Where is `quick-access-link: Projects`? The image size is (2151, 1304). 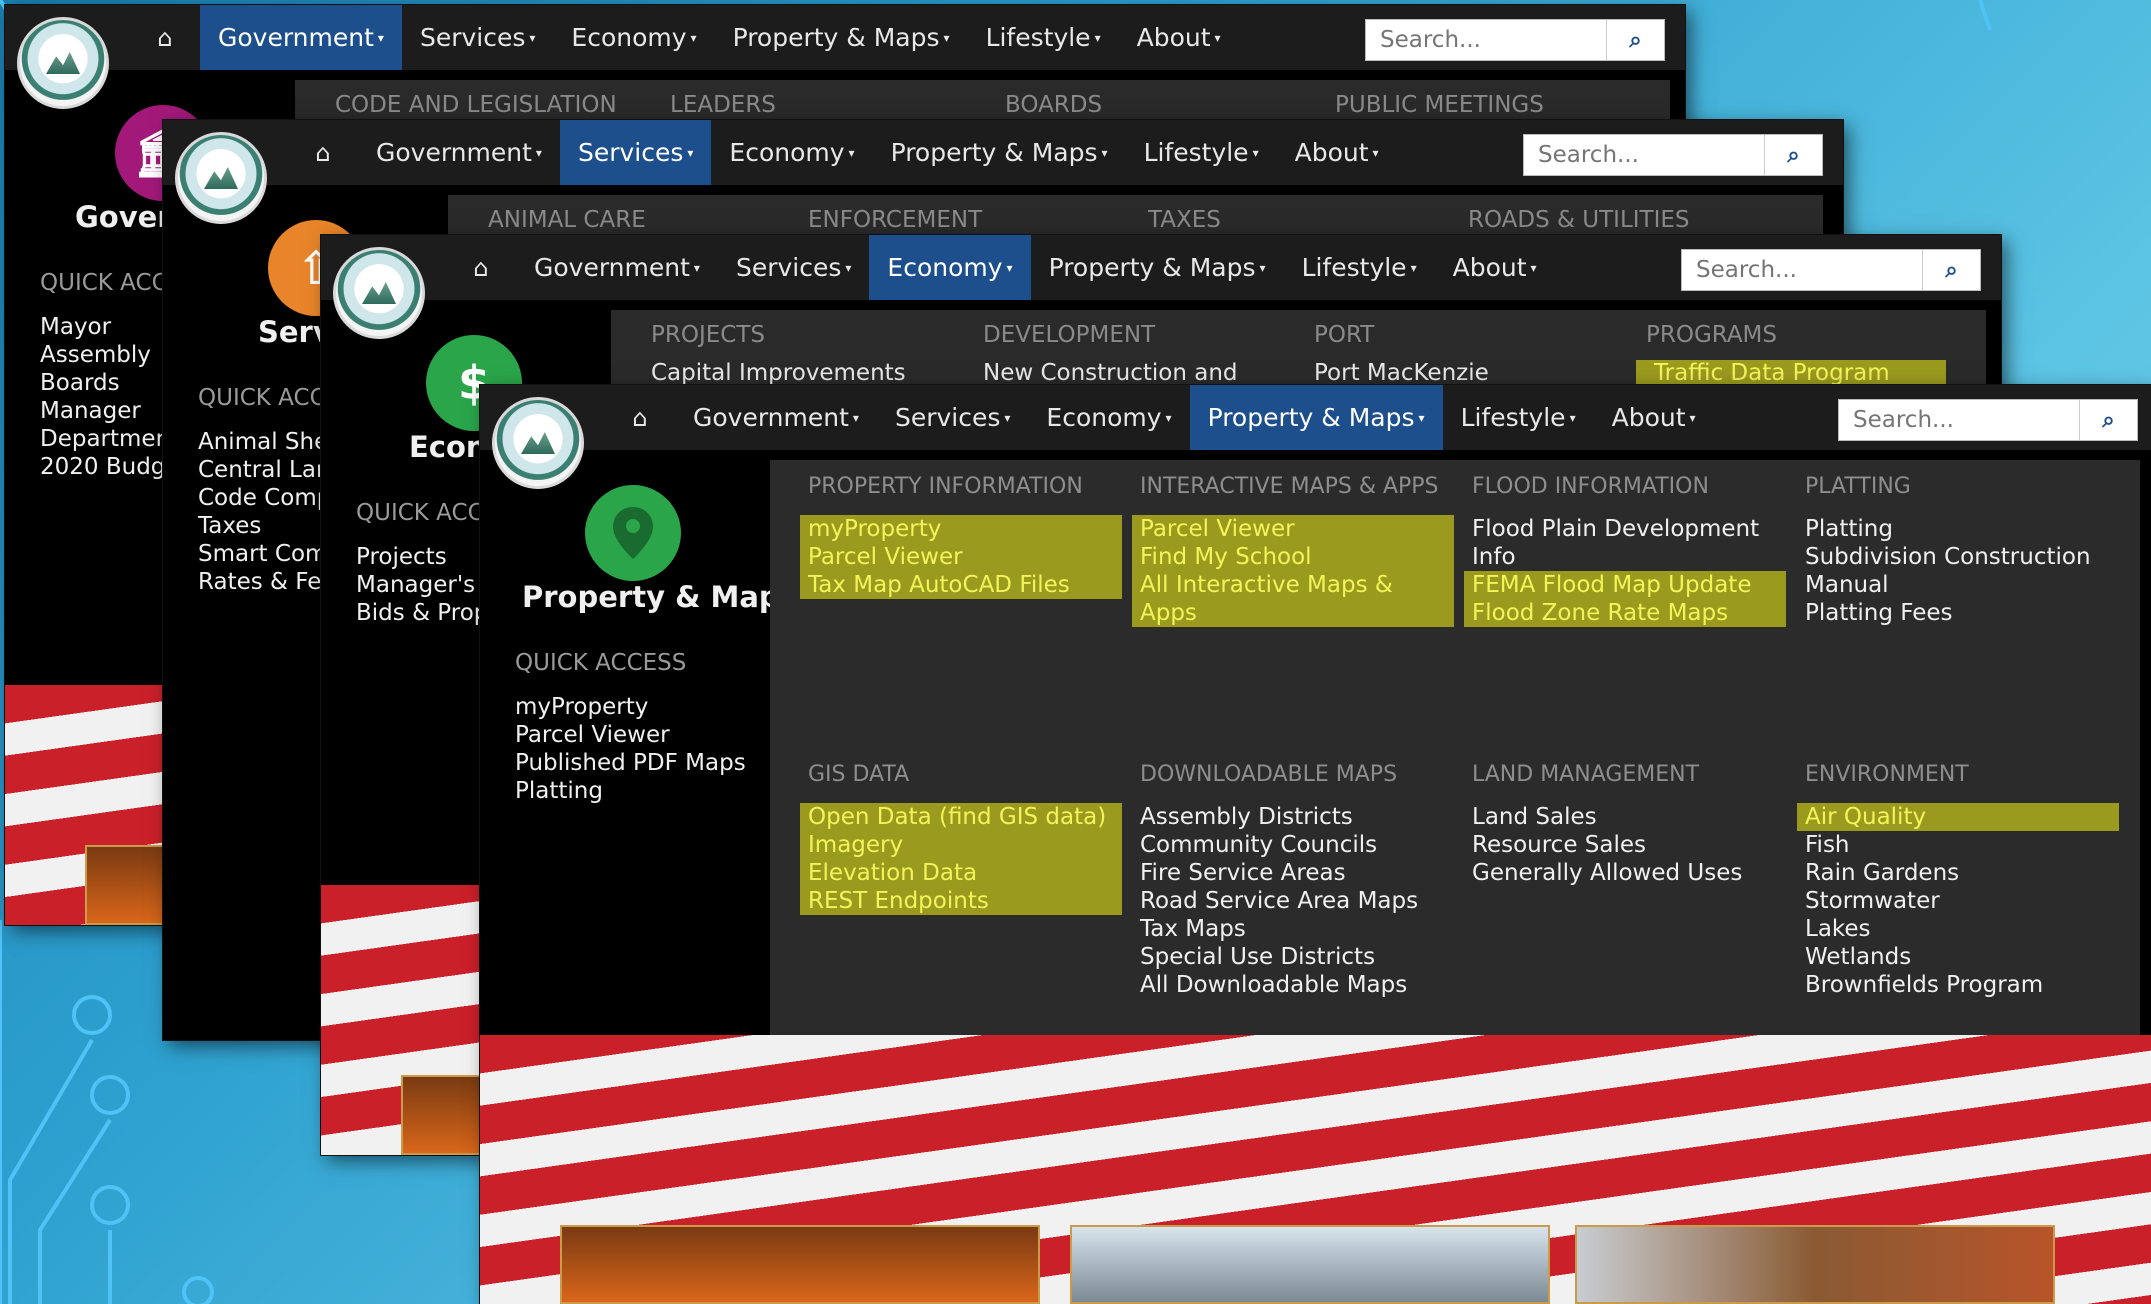
quick-access-link: Projects is located at coordinates (422, 557).